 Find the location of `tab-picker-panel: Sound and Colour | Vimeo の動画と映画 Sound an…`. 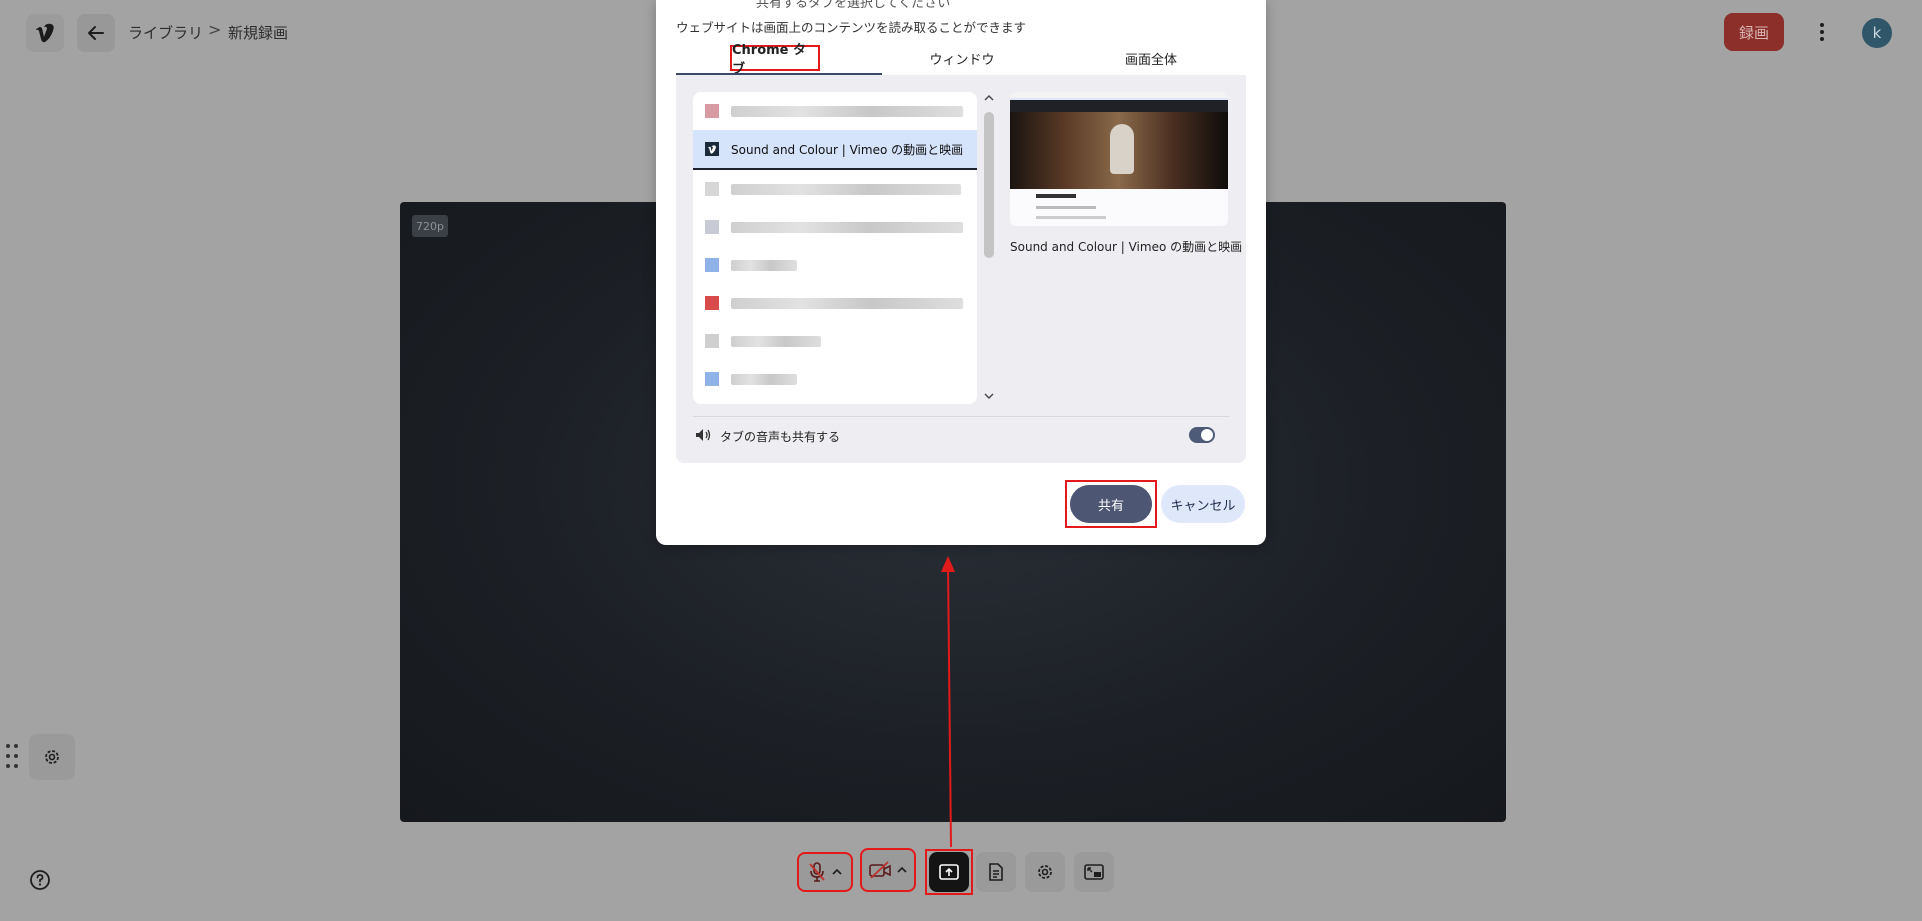

tab-picker-panel: Sound and Colour | Vimeo の動画と映画 Sound an… is located at coordinates (961, 269).